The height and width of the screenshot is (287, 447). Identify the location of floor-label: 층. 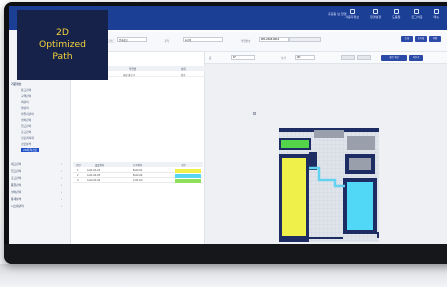
(210, 58).